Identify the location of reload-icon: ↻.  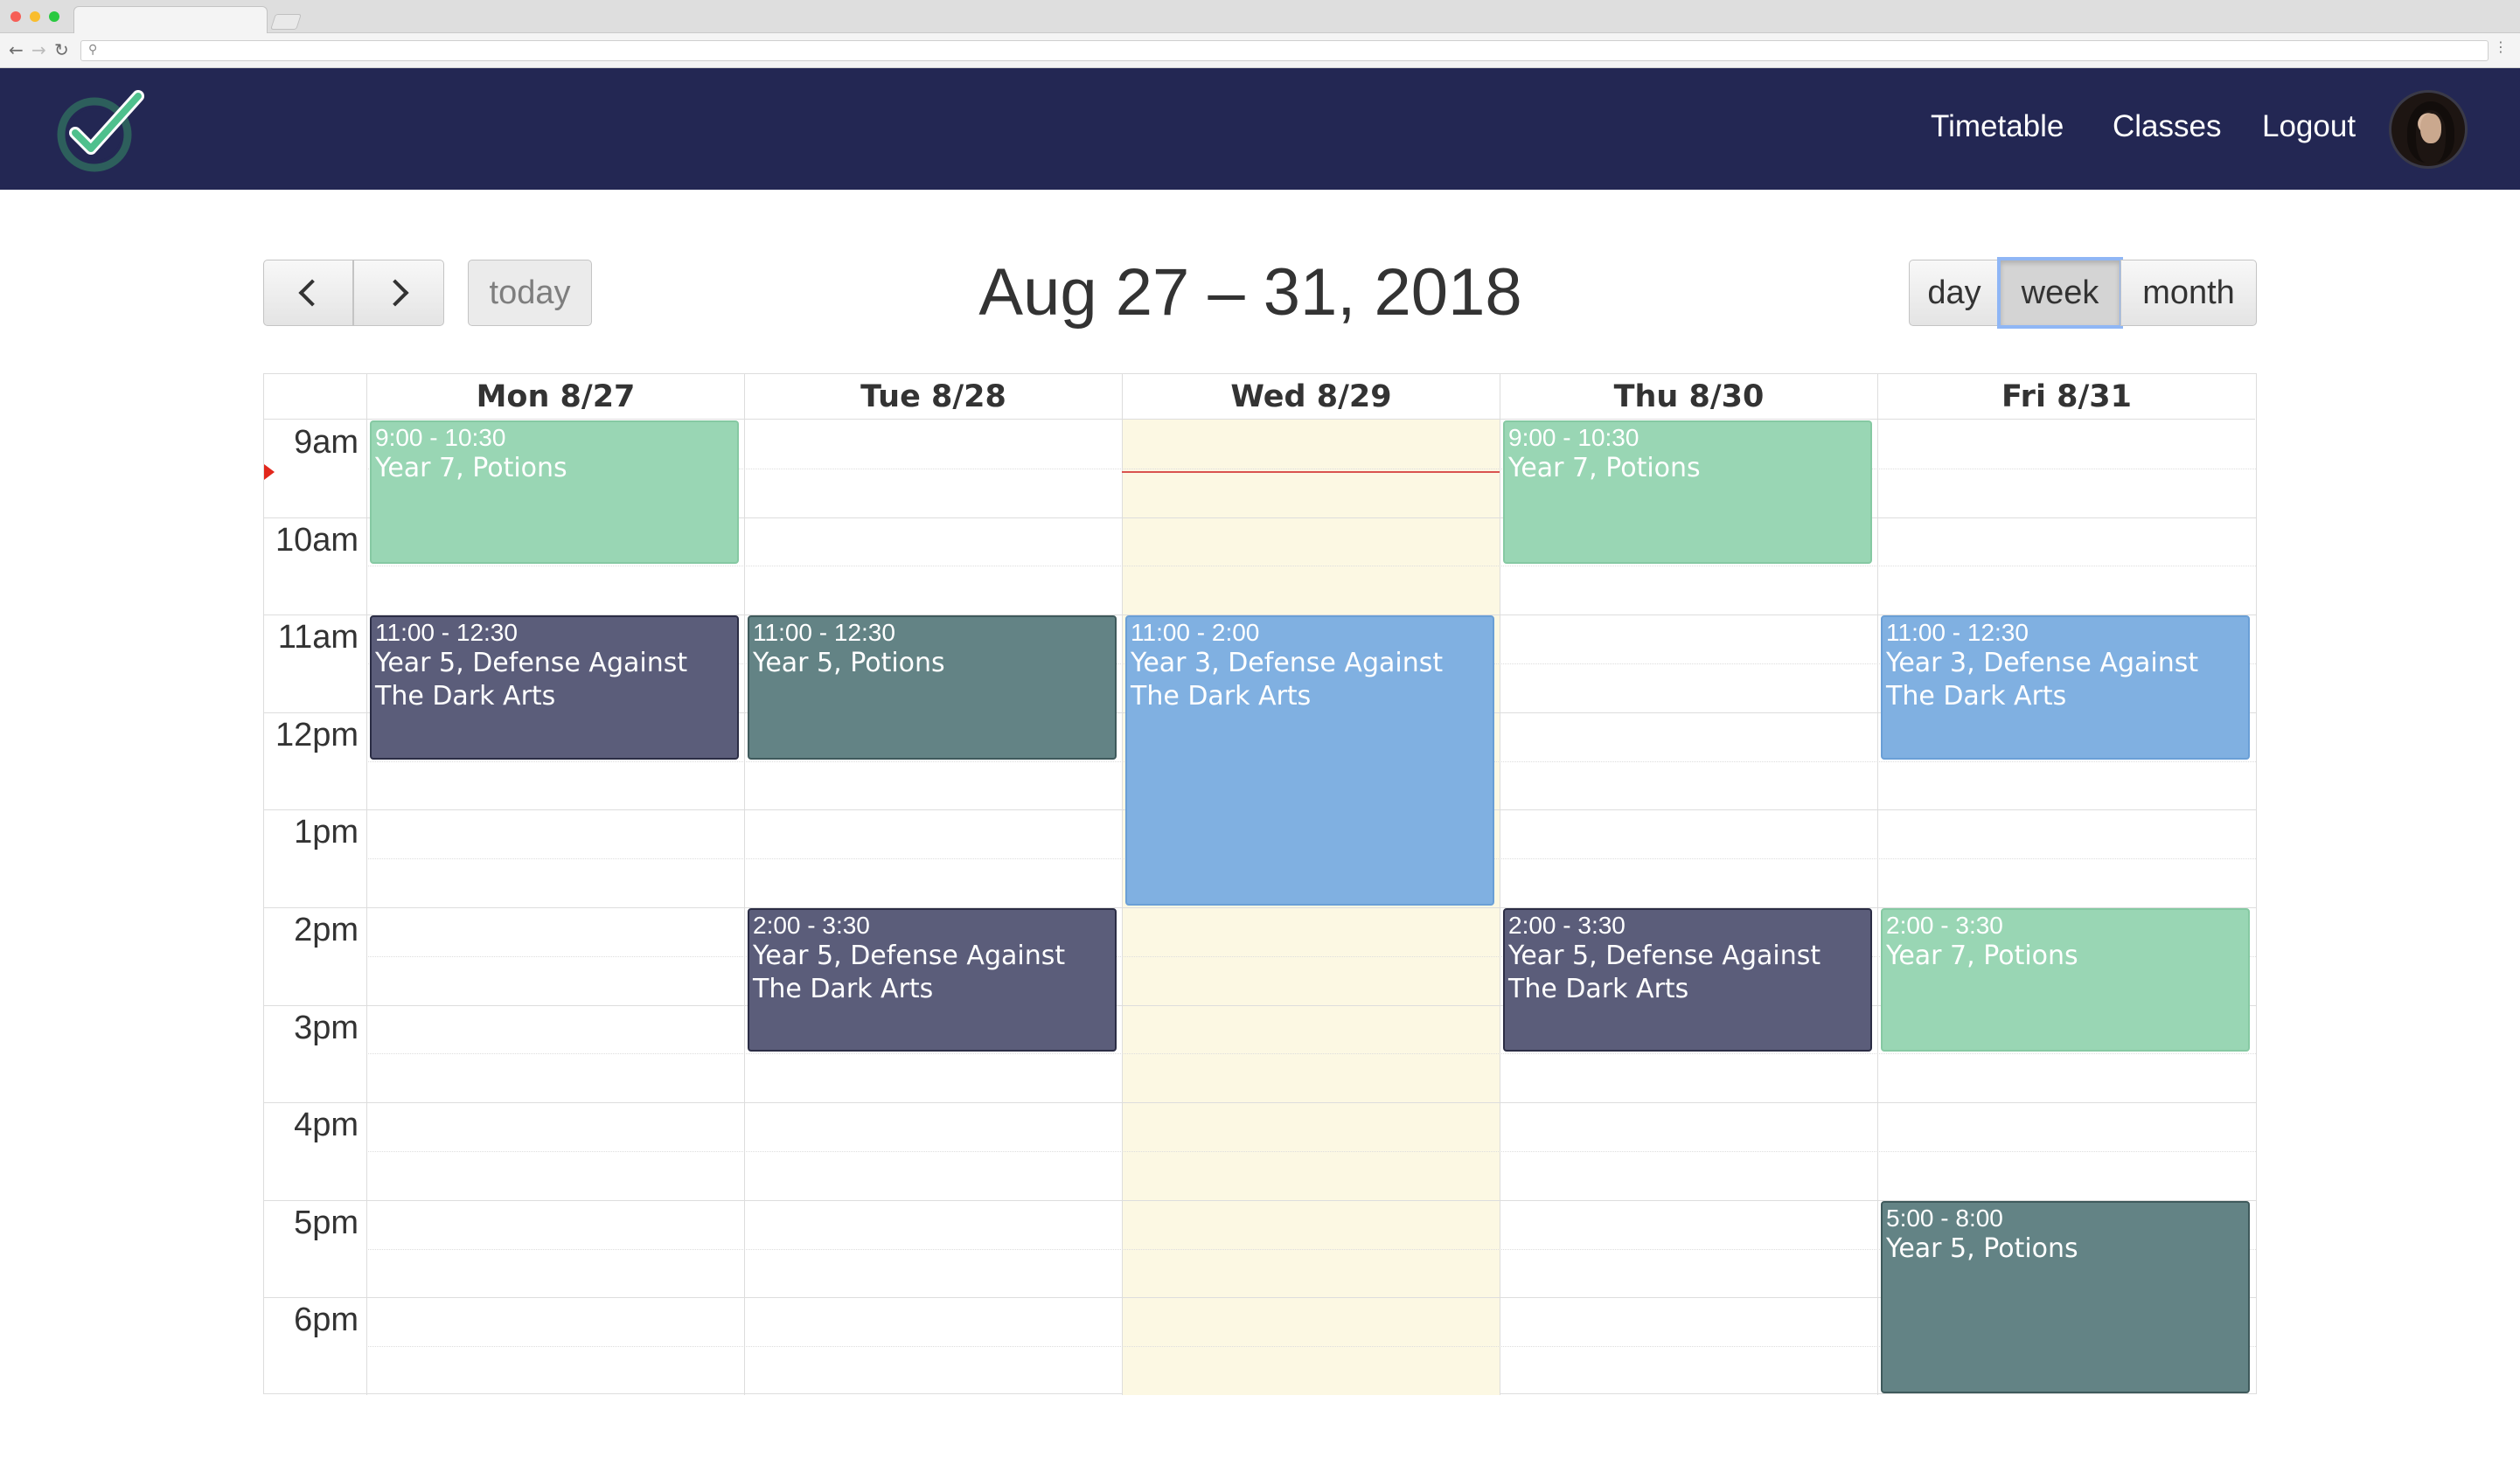
(61, 49).